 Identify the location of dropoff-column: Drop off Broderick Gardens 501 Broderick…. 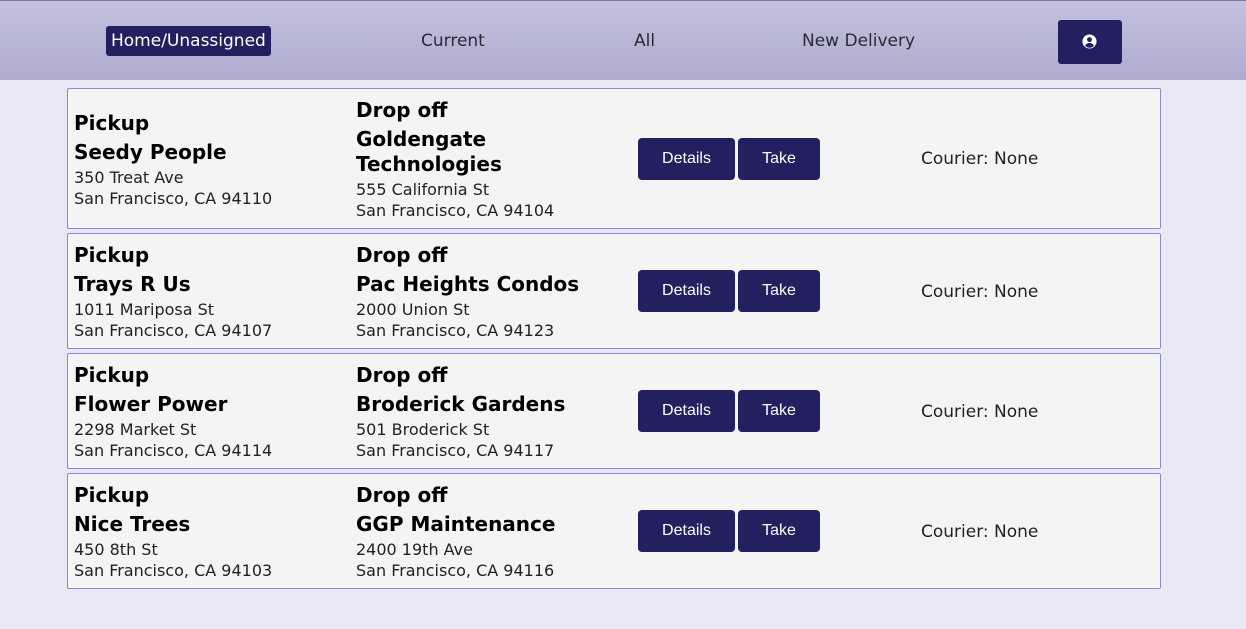
(476, 412).